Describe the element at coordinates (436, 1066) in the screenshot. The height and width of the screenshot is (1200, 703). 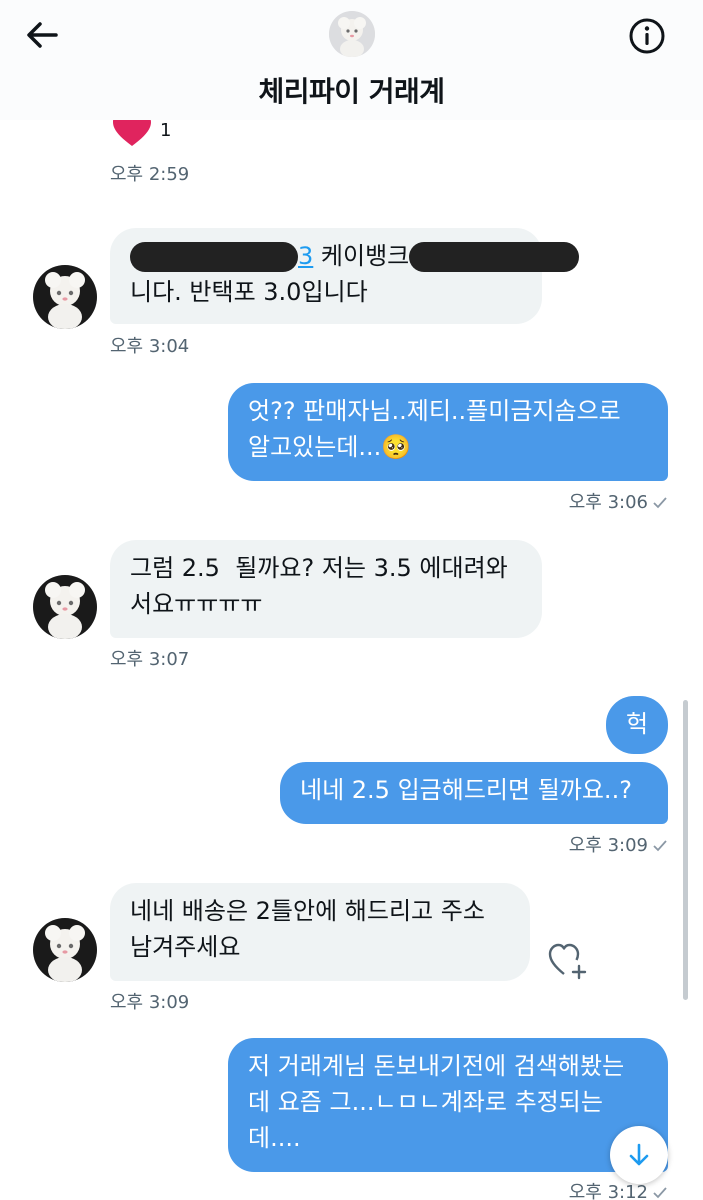
I see `message-line: 저 거래계님 돈보내기전에 검색해봤는` at that location.